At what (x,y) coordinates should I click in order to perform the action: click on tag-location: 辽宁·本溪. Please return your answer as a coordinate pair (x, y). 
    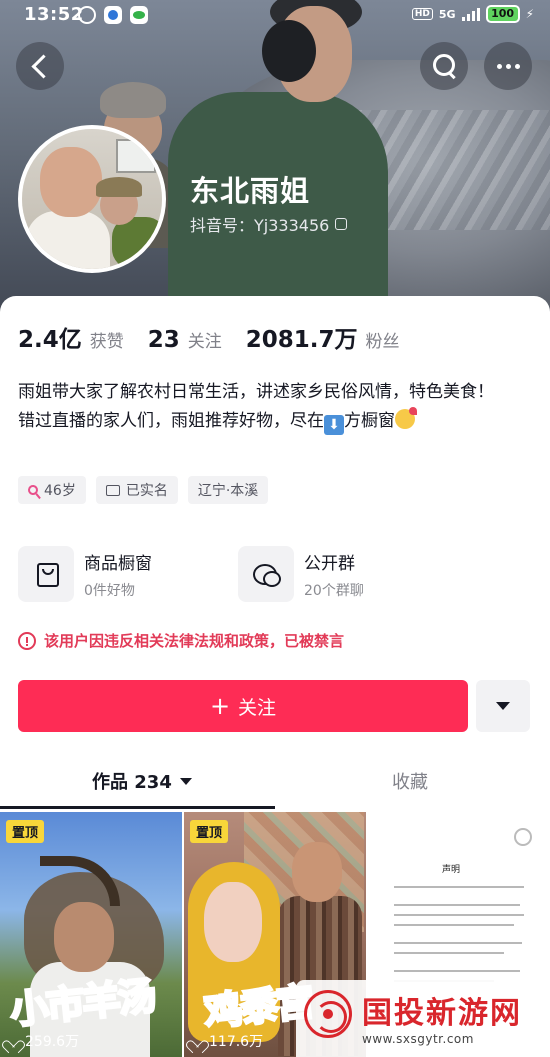
    Looking at the image, I should click on (228, 490).